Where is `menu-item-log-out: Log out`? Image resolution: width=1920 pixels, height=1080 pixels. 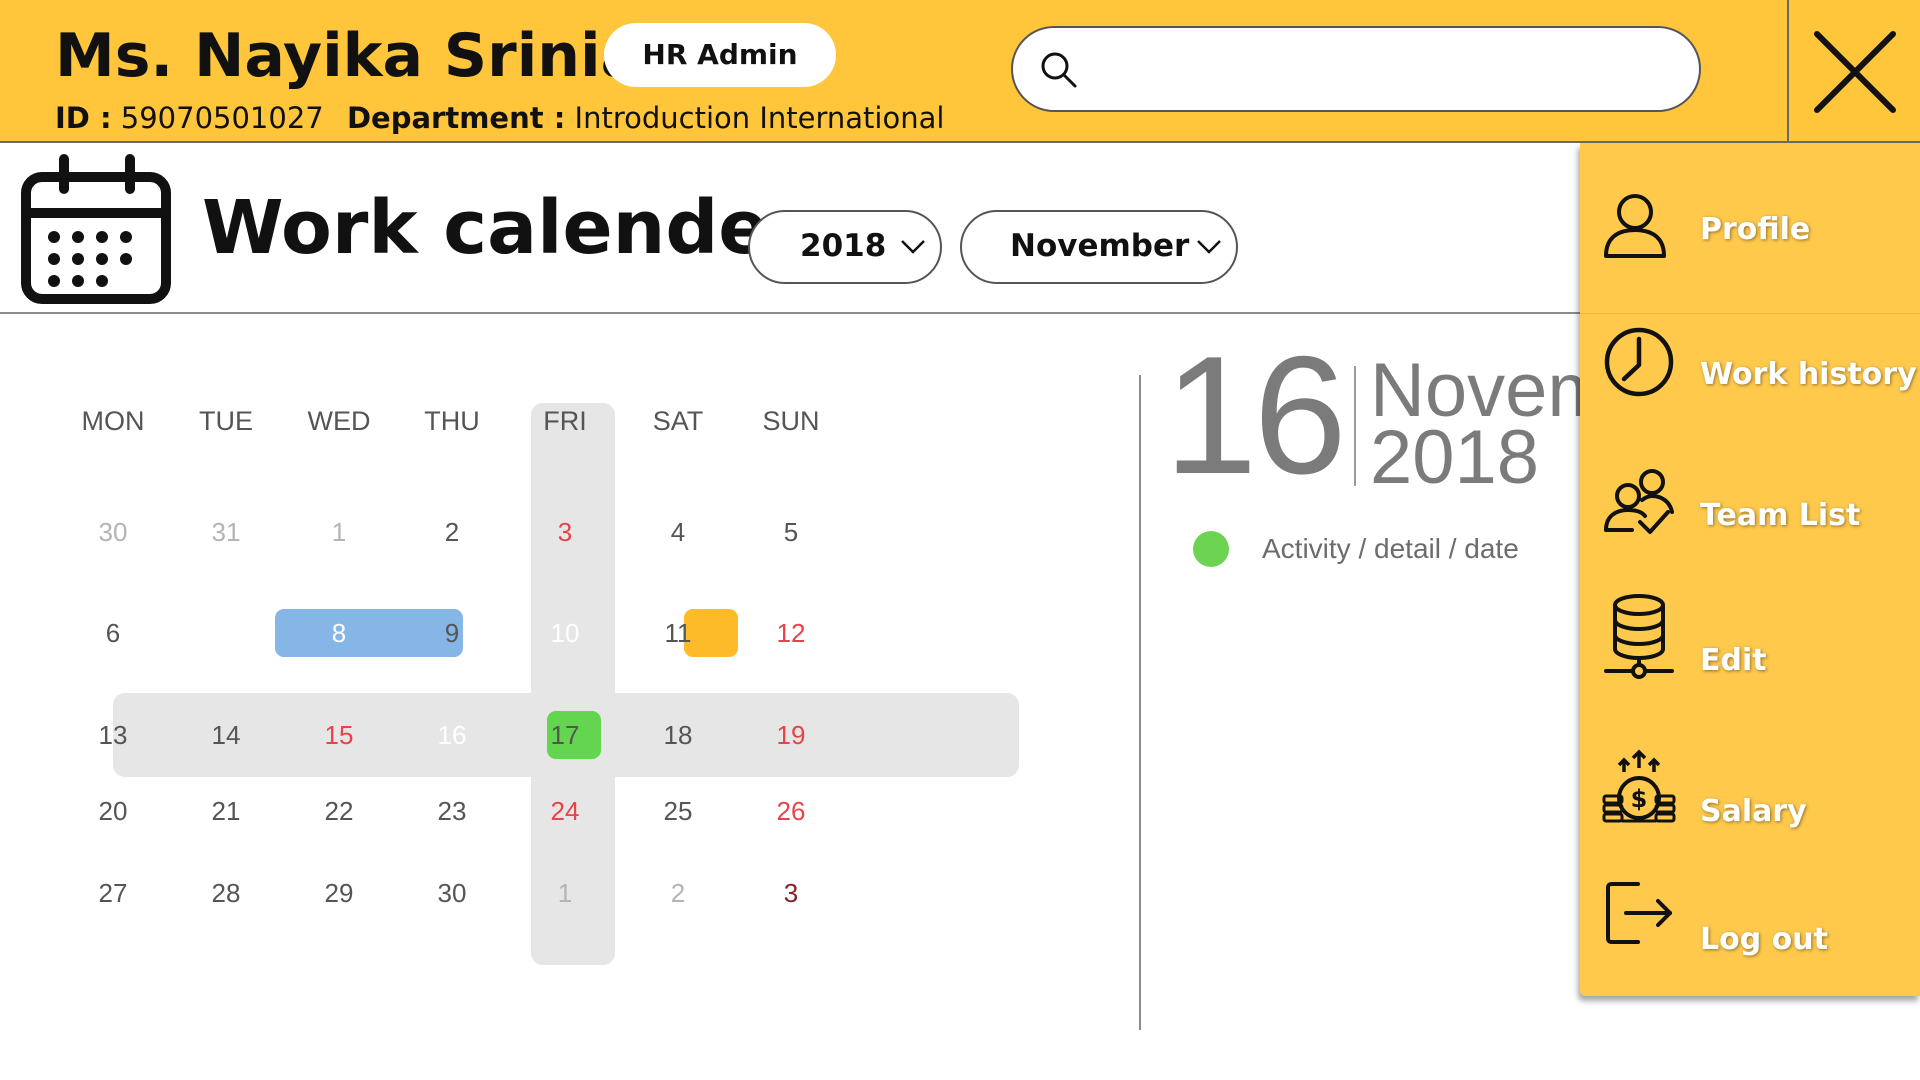
menu-item-log-out: Log out is located at coordinates (1750, 936).